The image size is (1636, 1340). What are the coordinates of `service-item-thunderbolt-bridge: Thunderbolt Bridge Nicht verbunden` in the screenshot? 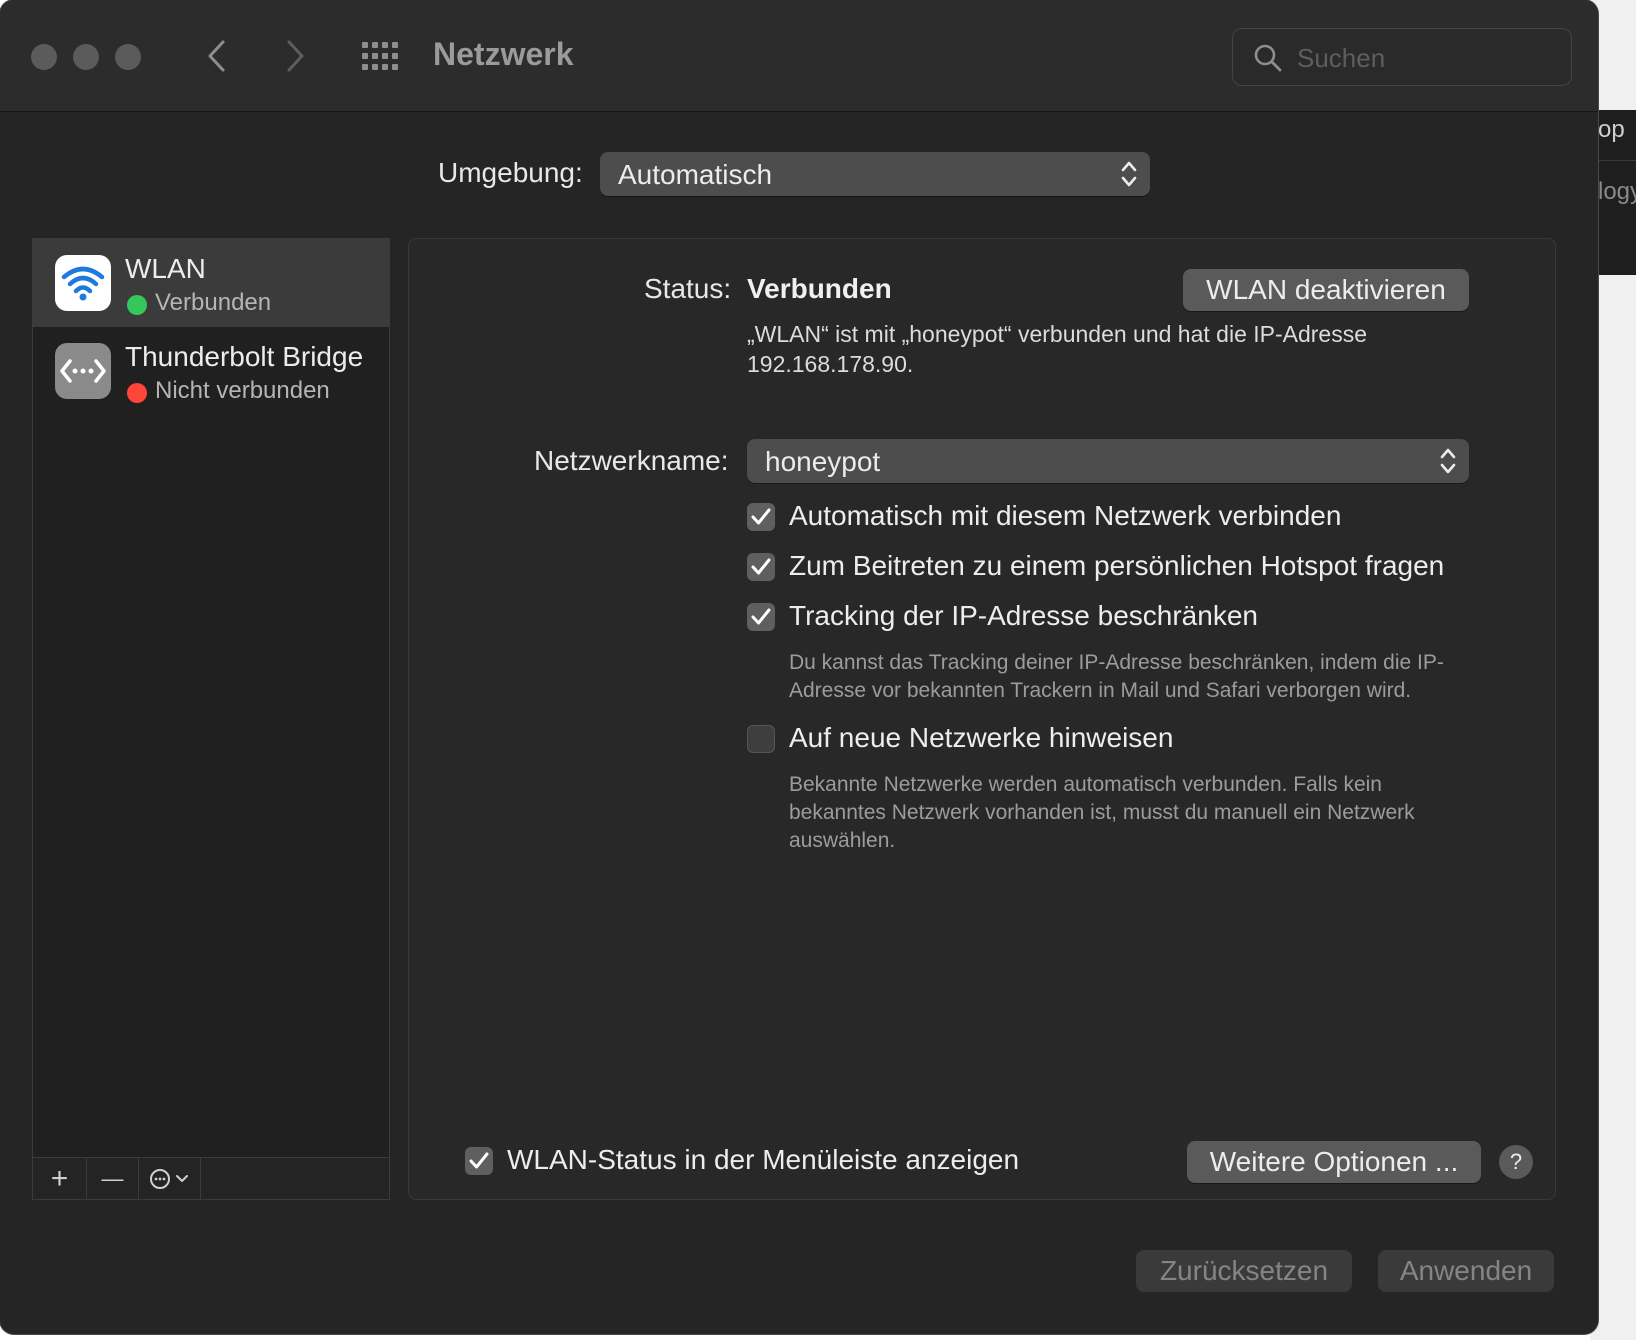 It's located at (211, 371).